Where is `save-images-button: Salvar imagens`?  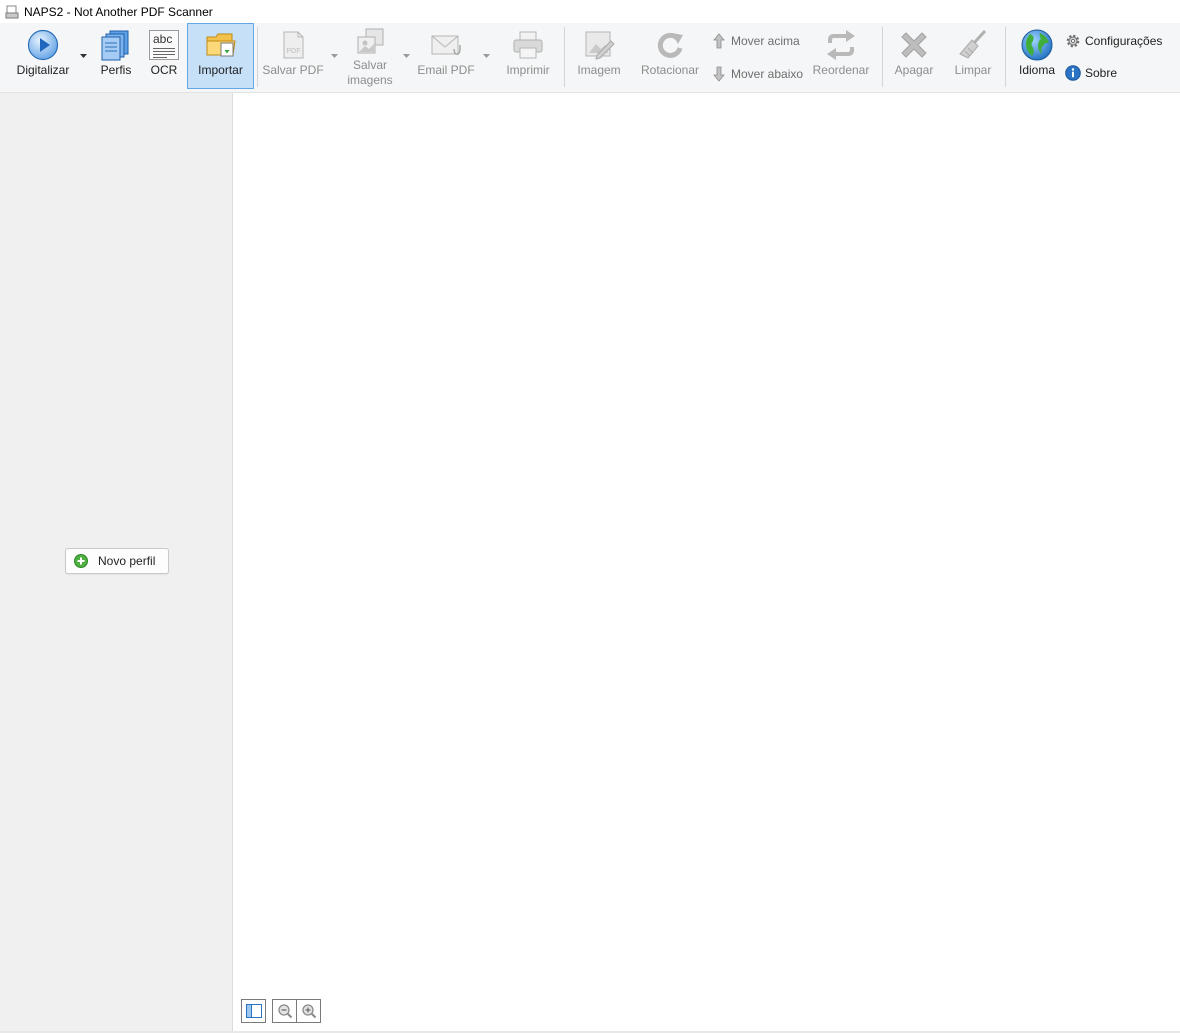 save-images-button: Salvar imagens is located at coordinates (370, 56).